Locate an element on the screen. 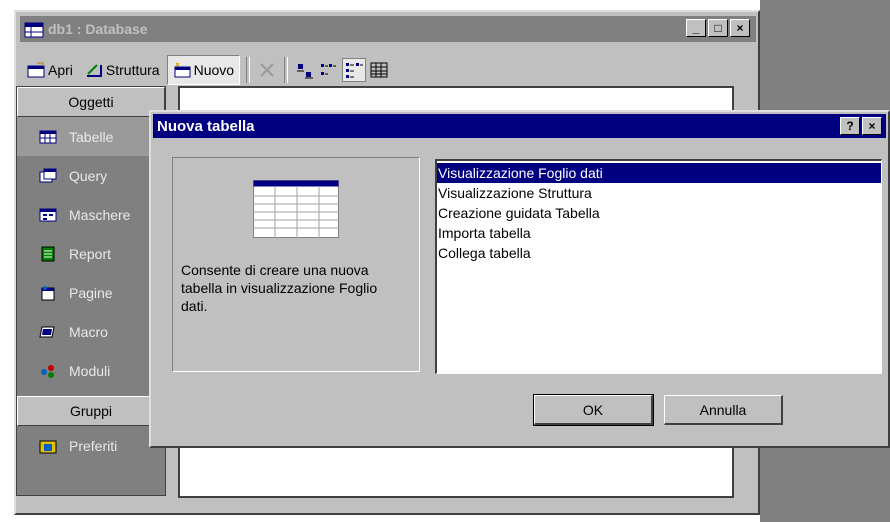 The width and height of the screenshot is (890, 522). module-icon is located at coordinates (47, 371).